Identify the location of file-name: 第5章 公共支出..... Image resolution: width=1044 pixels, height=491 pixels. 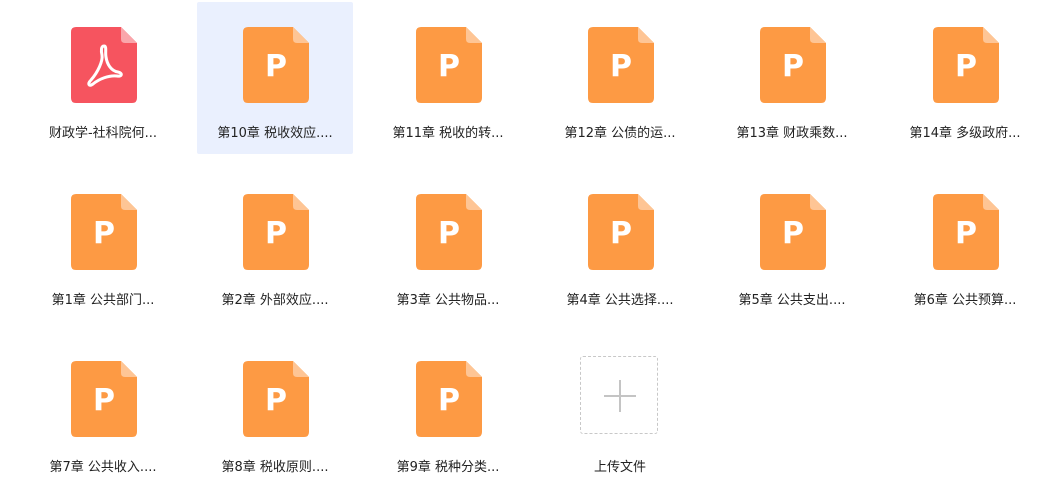
(792, 300).